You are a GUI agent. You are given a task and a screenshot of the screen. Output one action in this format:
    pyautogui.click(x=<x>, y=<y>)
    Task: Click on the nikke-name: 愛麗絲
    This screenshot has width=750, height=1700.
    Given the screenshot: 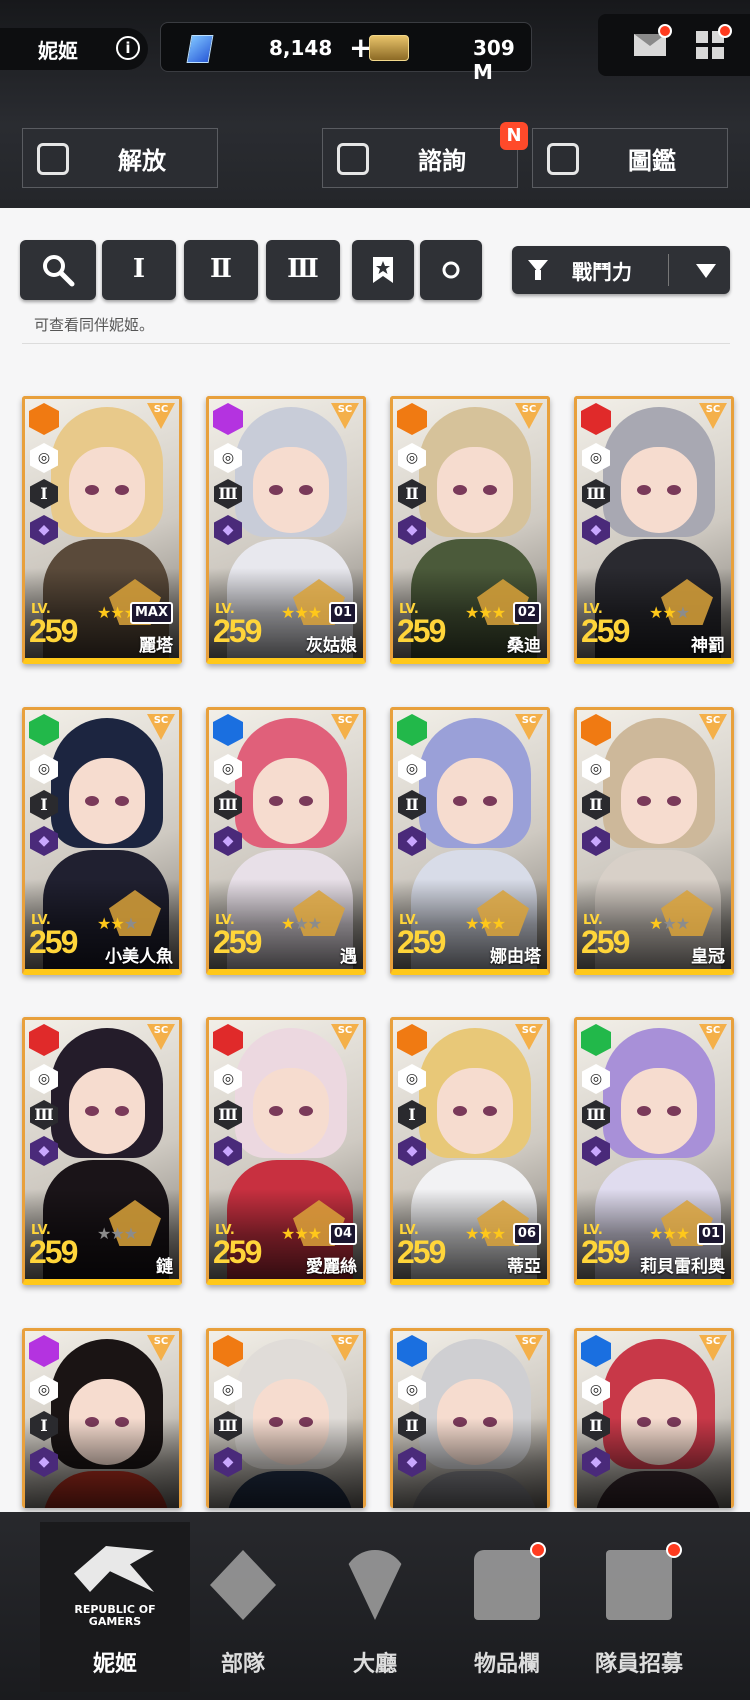 What is the action you would take?
    pyautogui.click(x=331, y=1267)
    